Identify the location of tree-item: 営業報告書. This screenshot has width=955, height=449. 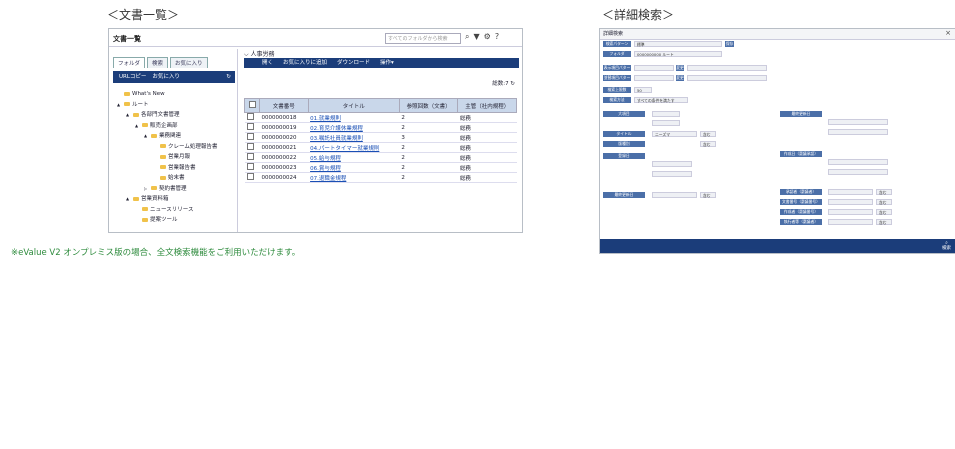
(165, 168).